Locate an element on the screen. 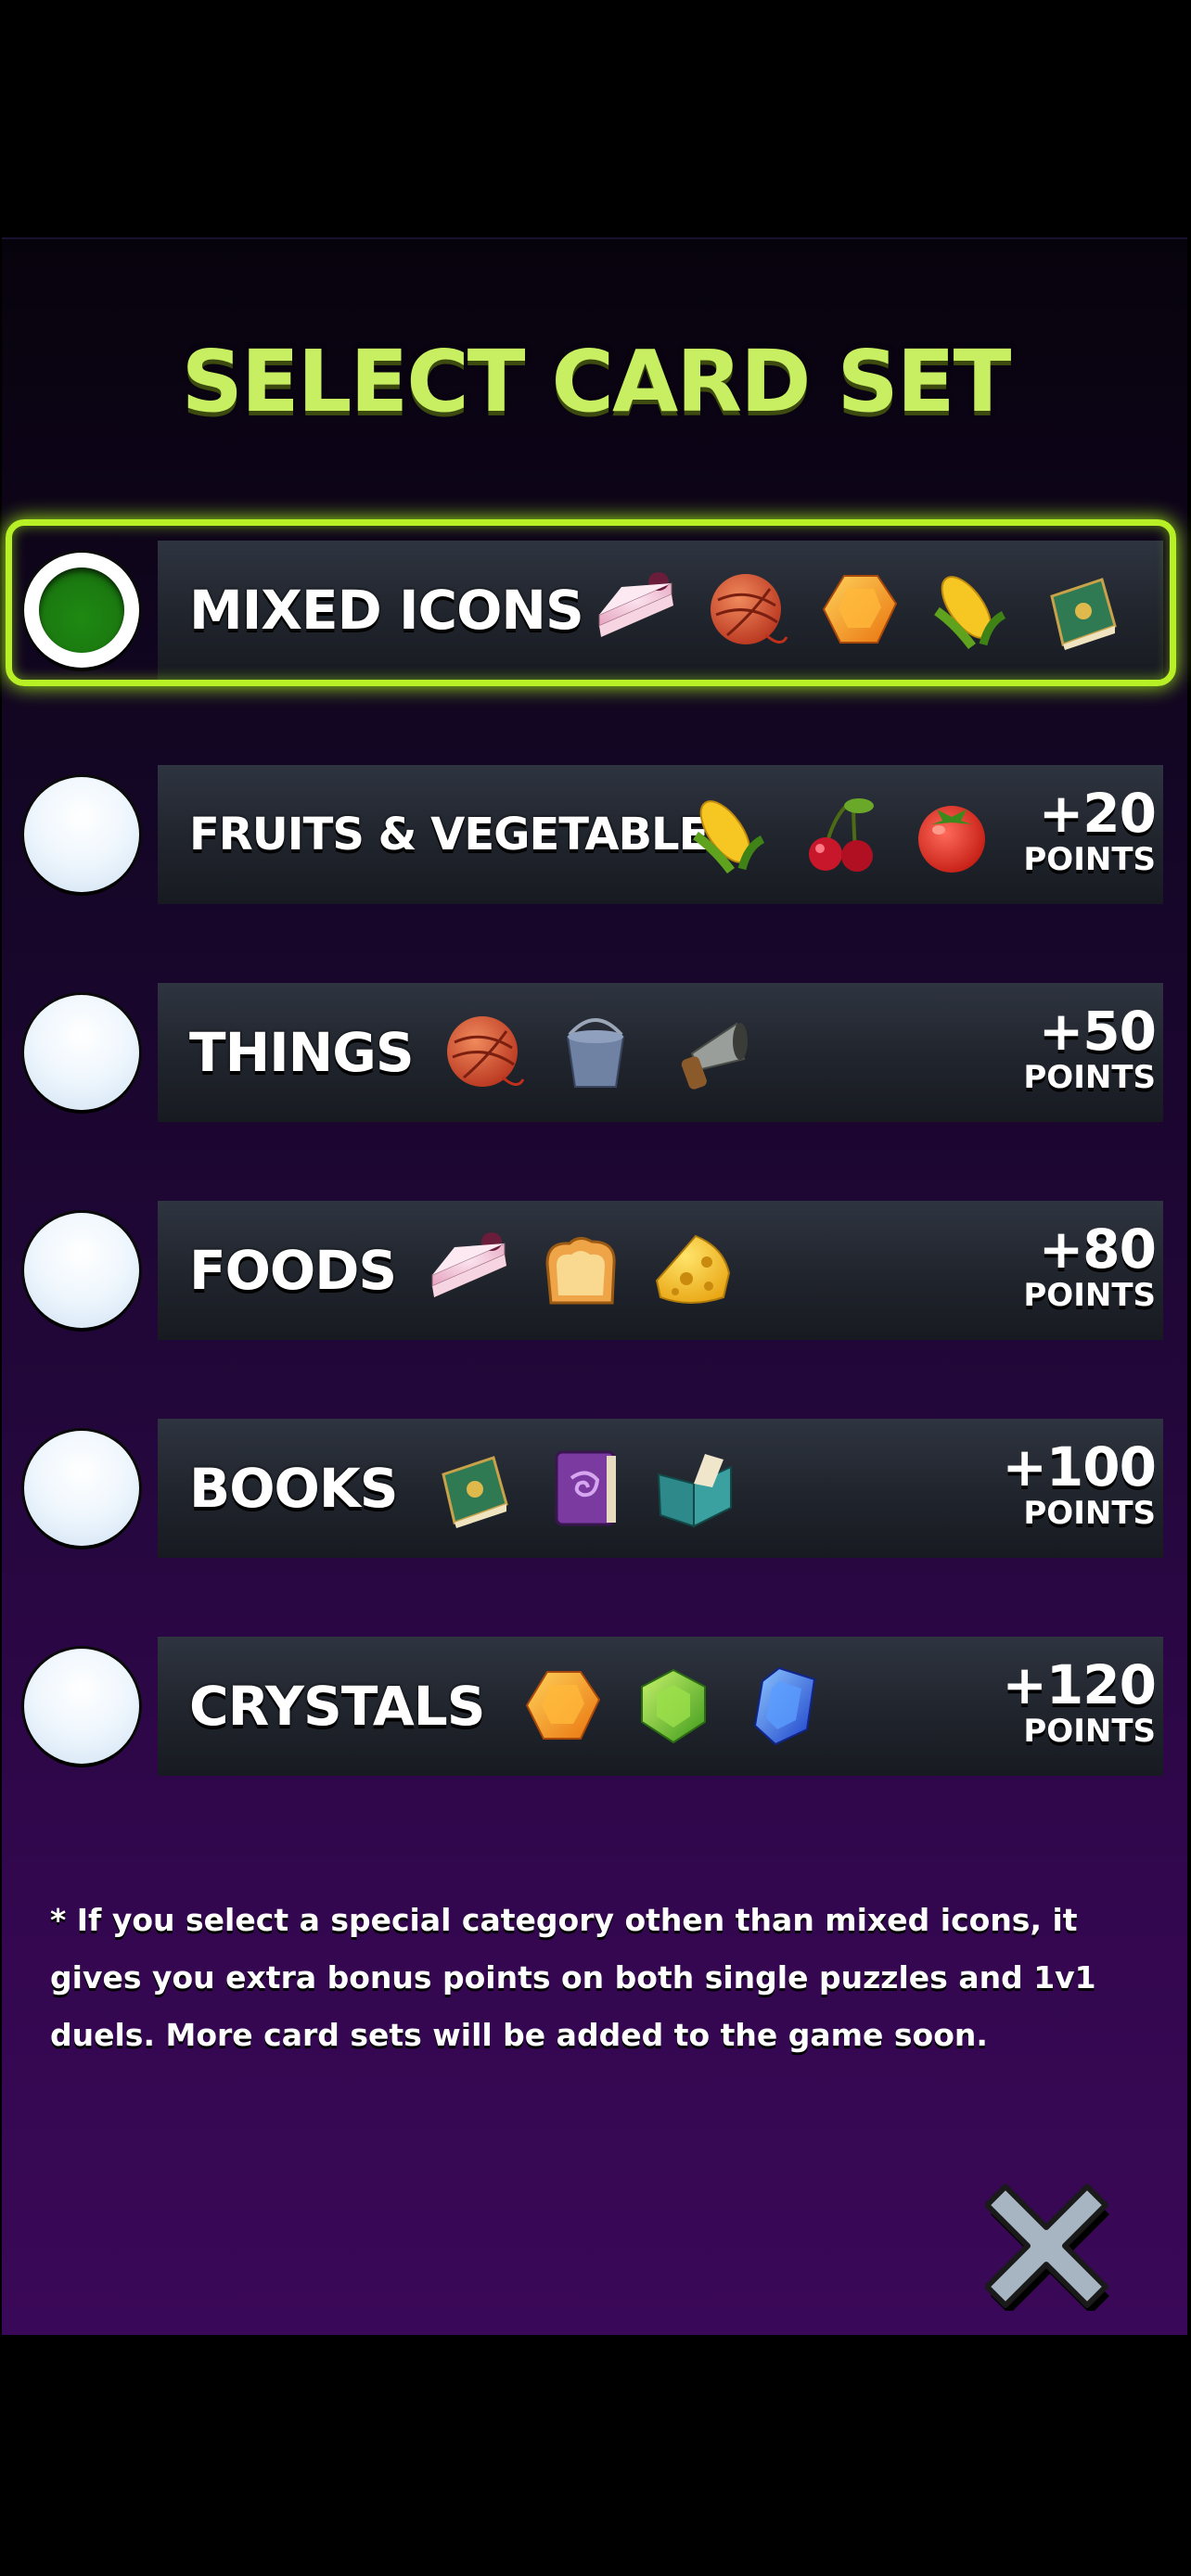 Image resolution: width=1191 pixels, height=2576 pixels. card-set-bar: THINGS +50 POINTS is located at coordinates (660, 1052).